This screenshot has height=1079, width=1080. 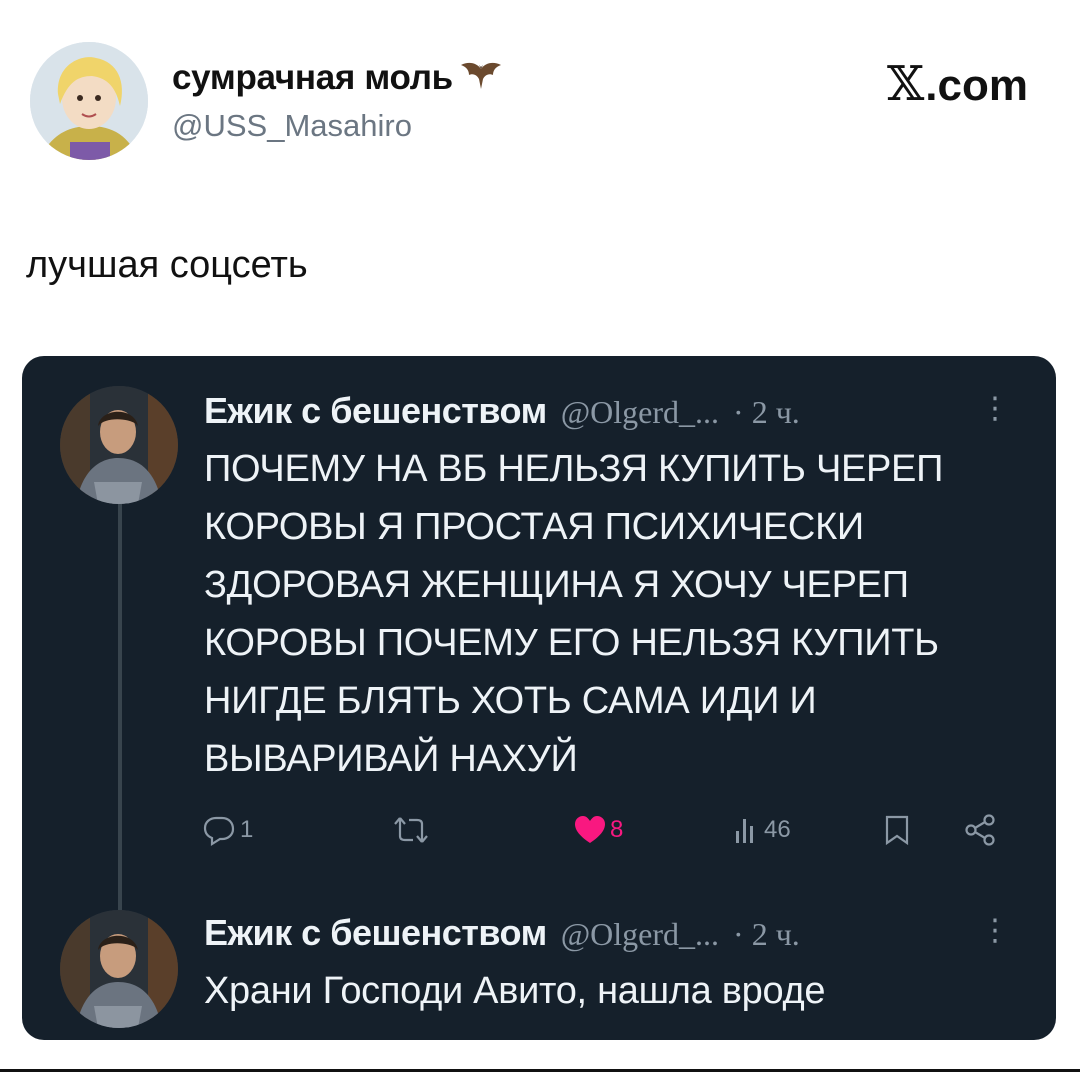 I want to click on tweet-text: лучшая соцсеть, so click(x=167, y=265).